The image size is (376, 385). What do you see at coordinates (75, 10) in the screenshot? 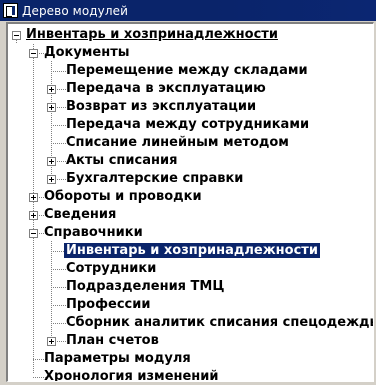
I see `window-title: Дерево модулей` at bounding box center [75, 10].